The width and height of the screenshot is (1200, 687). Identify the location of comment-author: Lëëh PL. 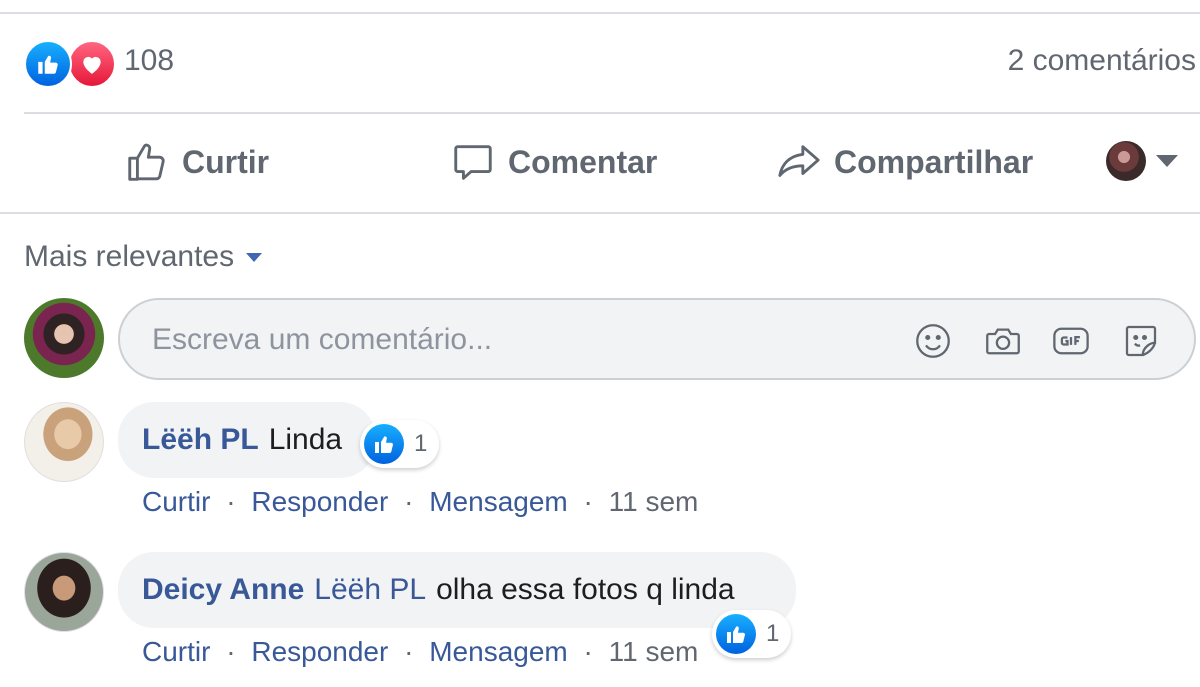
(200, 440).